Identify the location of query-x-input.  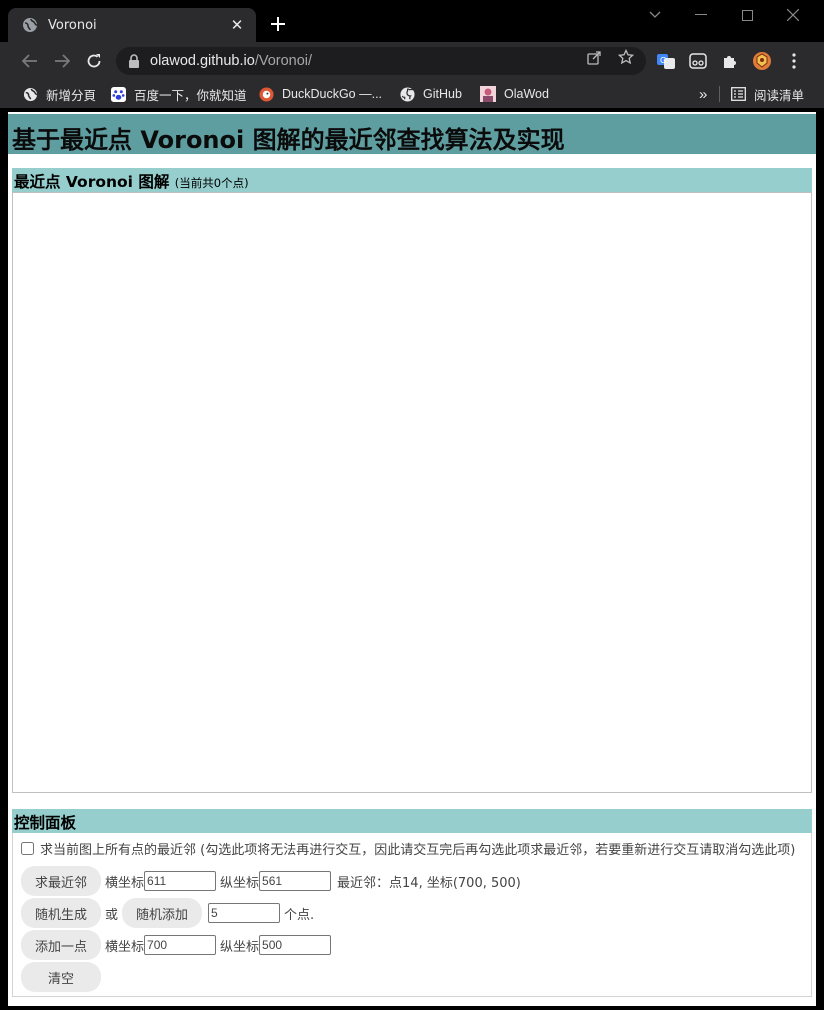
(180, 881).